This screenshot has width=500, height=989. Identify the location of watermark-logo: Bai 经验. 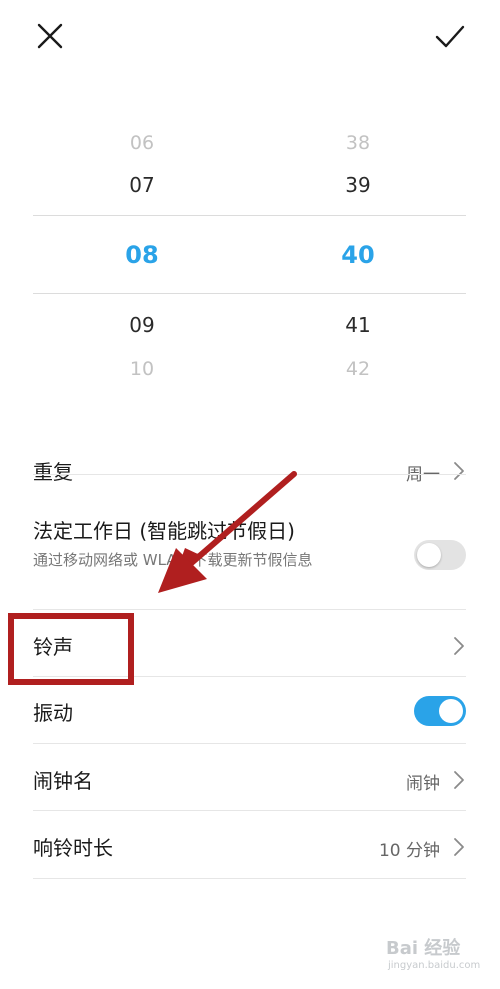
(423, 948).